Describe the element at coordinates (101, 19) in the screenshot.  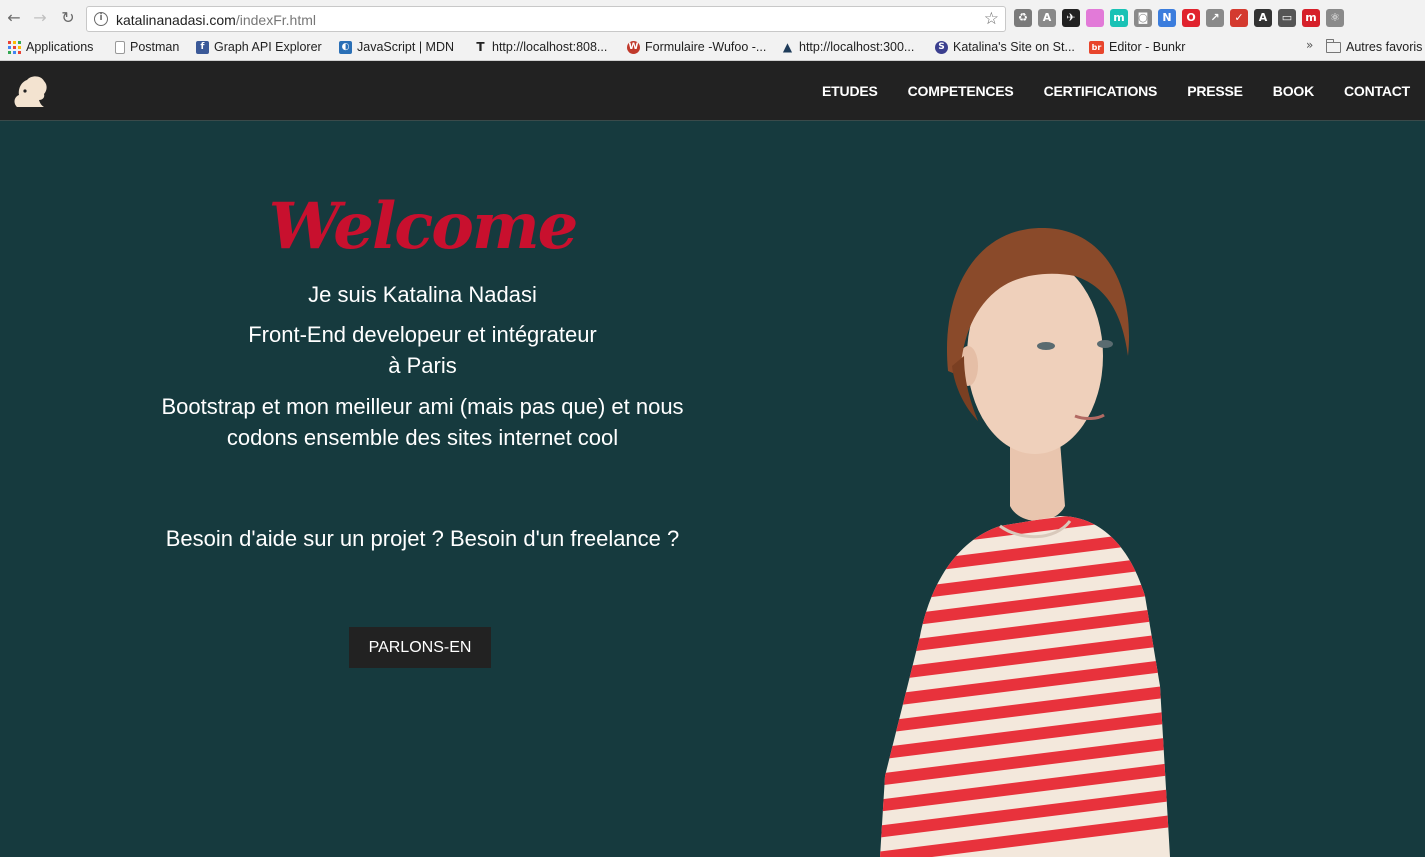
I see `info-icon: i` at that location.